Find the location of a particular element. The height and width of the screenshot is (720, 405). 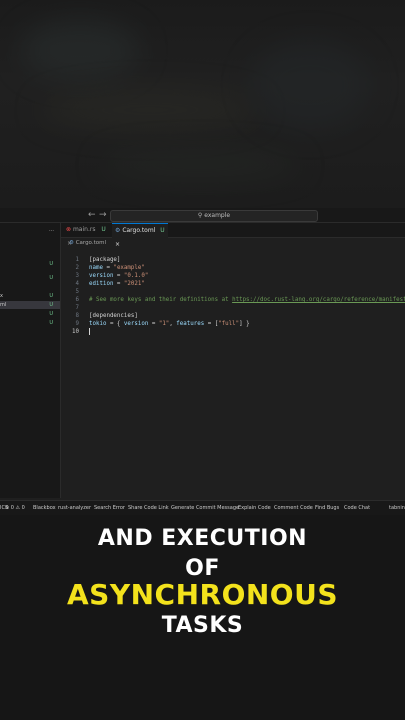

code-token: # See more keys and their definitions at is located at coordinates (161, 300).